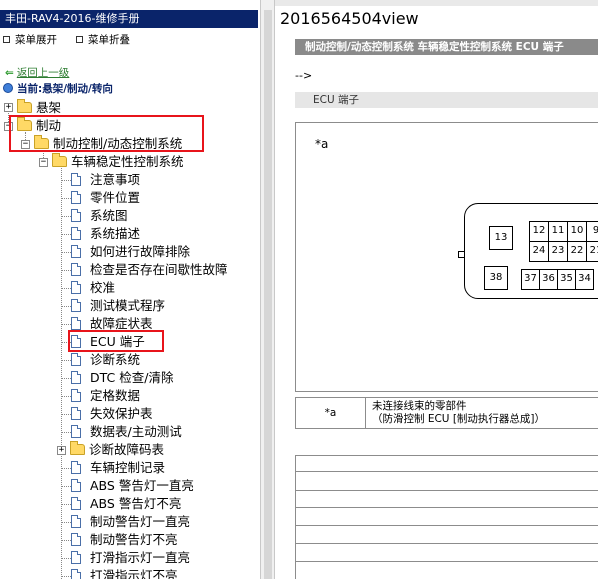 The image size is (598, 579). Describe the element at coordinates (446, 100) in the screenshot. I see `section-heading: ECU 端子` at that location.